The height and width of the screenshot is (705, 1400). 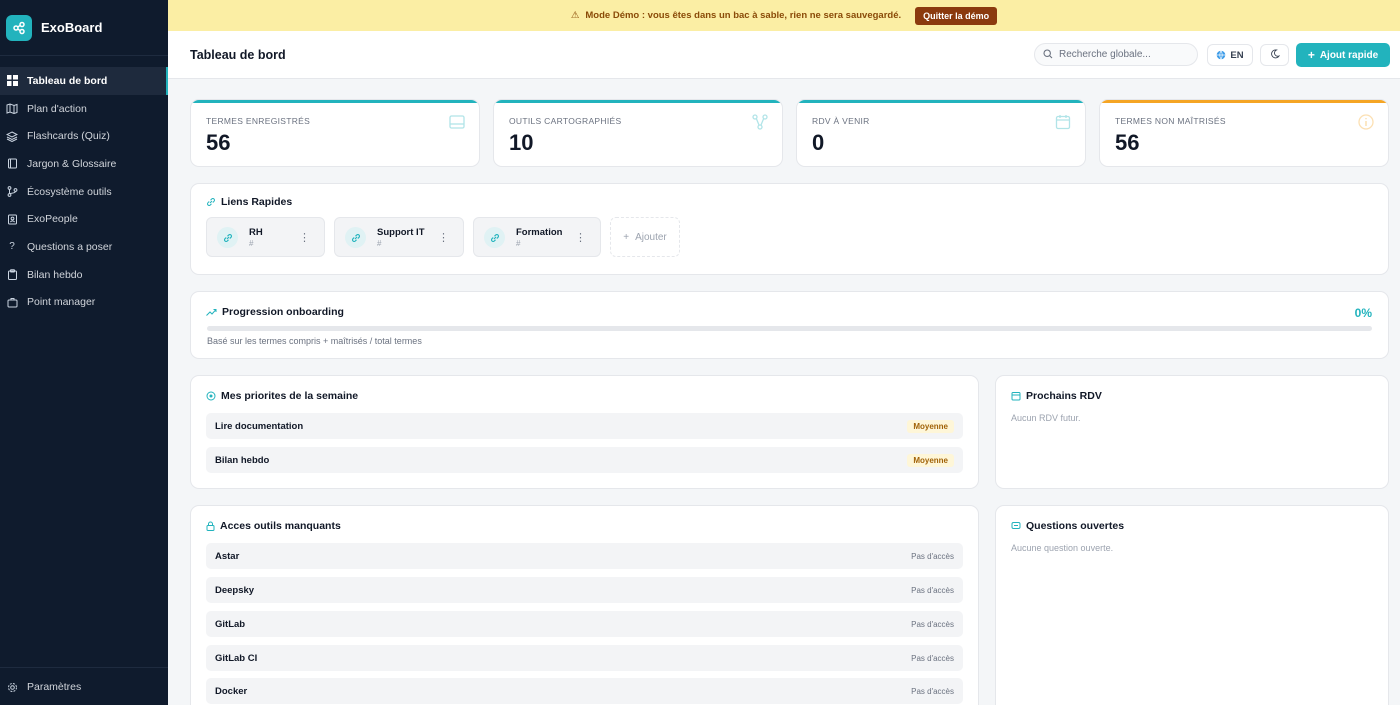 I want to click on tool-row: GitLab Pas d'accès, so click(x=584, y=624).